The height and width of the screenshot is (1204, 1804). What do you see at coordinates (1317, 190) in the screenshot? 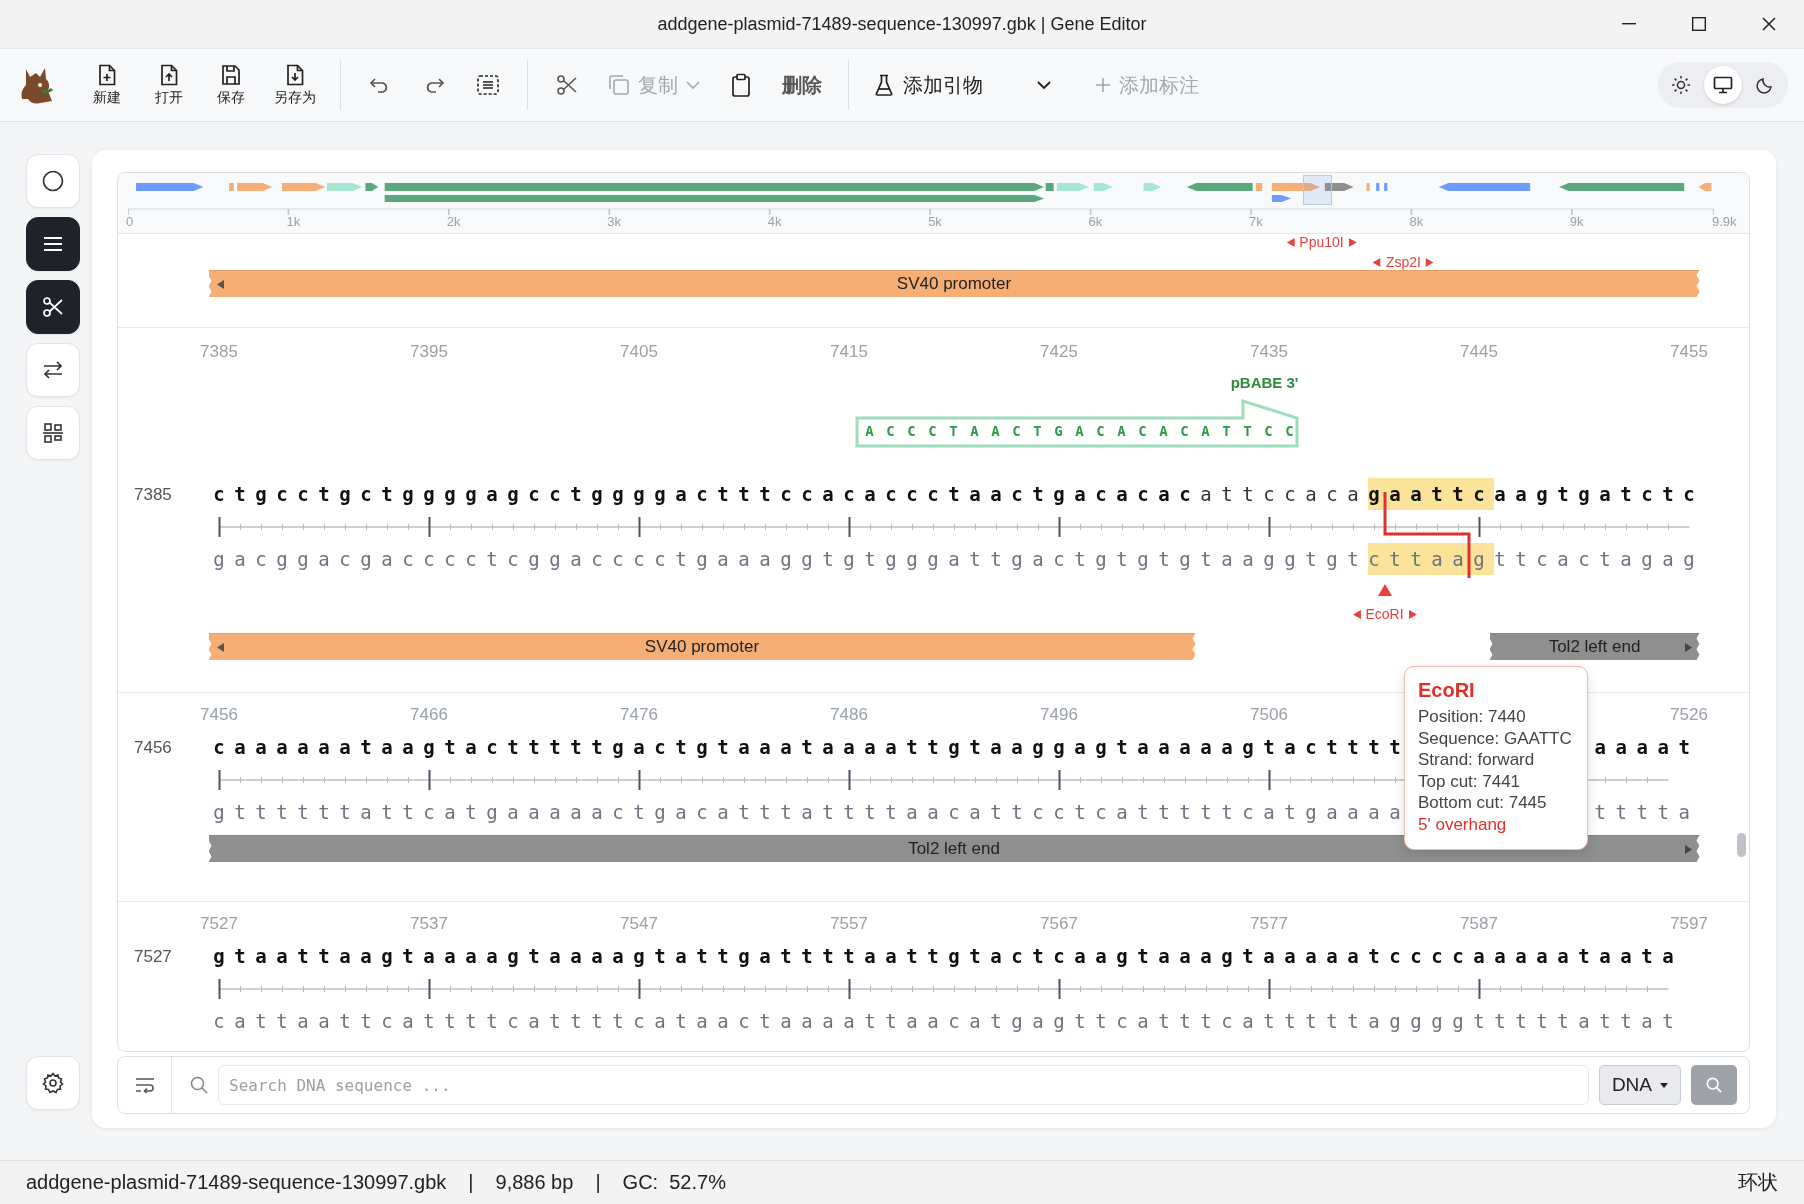
I see `viewport-window` at bounding box center [1317, 190].